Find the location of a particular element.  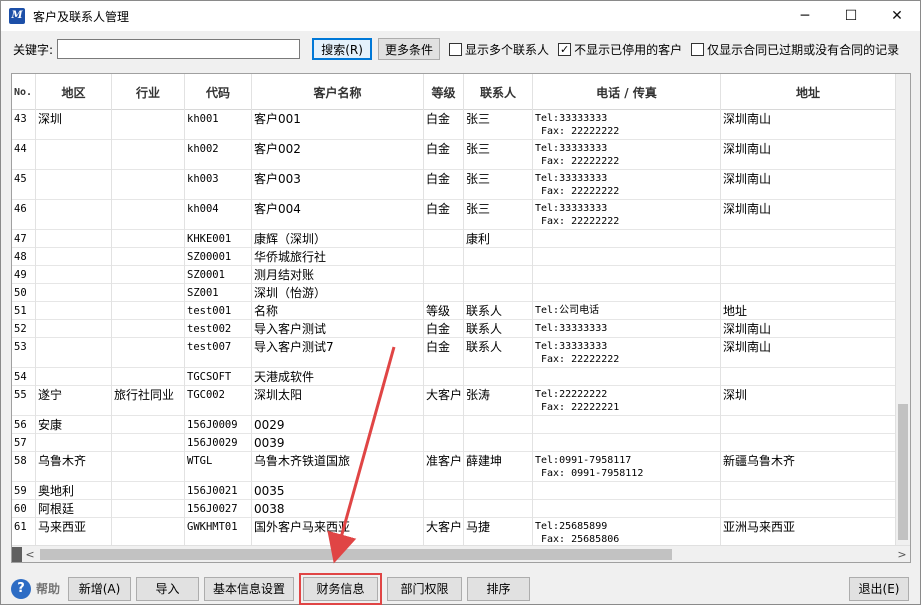

cell-industry: 旅行社同业 is located at coordinates (148, 401).